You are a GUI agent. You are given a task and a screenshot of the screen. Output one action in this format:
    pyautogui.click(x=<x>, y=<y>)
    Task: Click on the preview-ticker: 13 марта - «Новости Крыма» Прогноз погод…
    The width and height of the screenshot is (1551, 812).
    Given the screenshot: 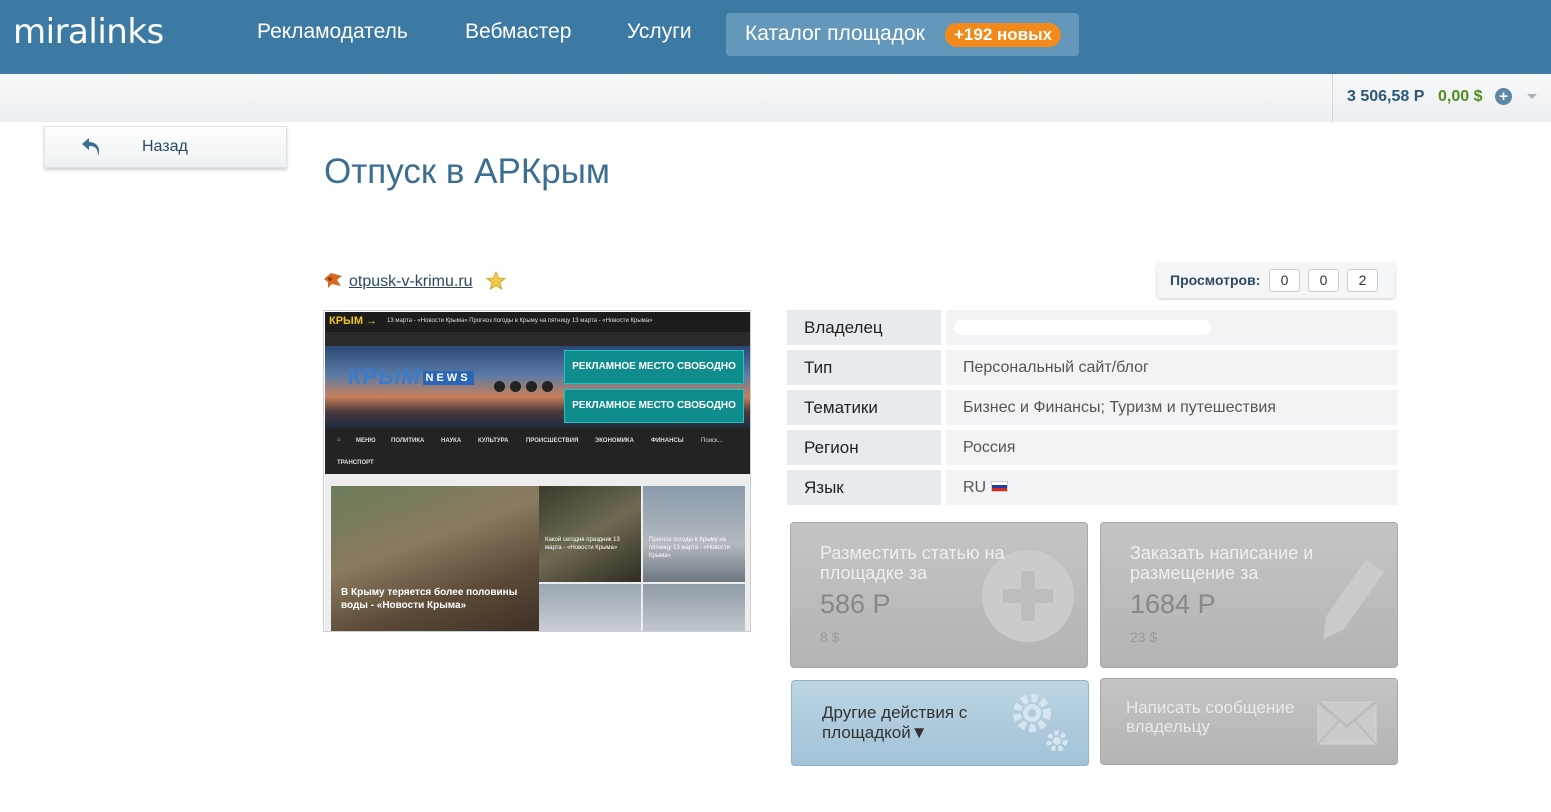 What is the action you would take?
    pyautogui.click(x=520, y=321)
    